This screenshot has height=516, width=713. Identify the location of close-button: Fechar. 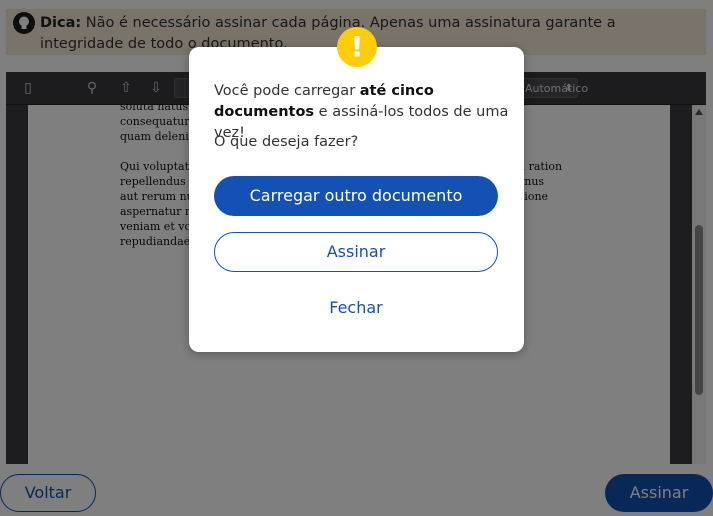
(356, 308).